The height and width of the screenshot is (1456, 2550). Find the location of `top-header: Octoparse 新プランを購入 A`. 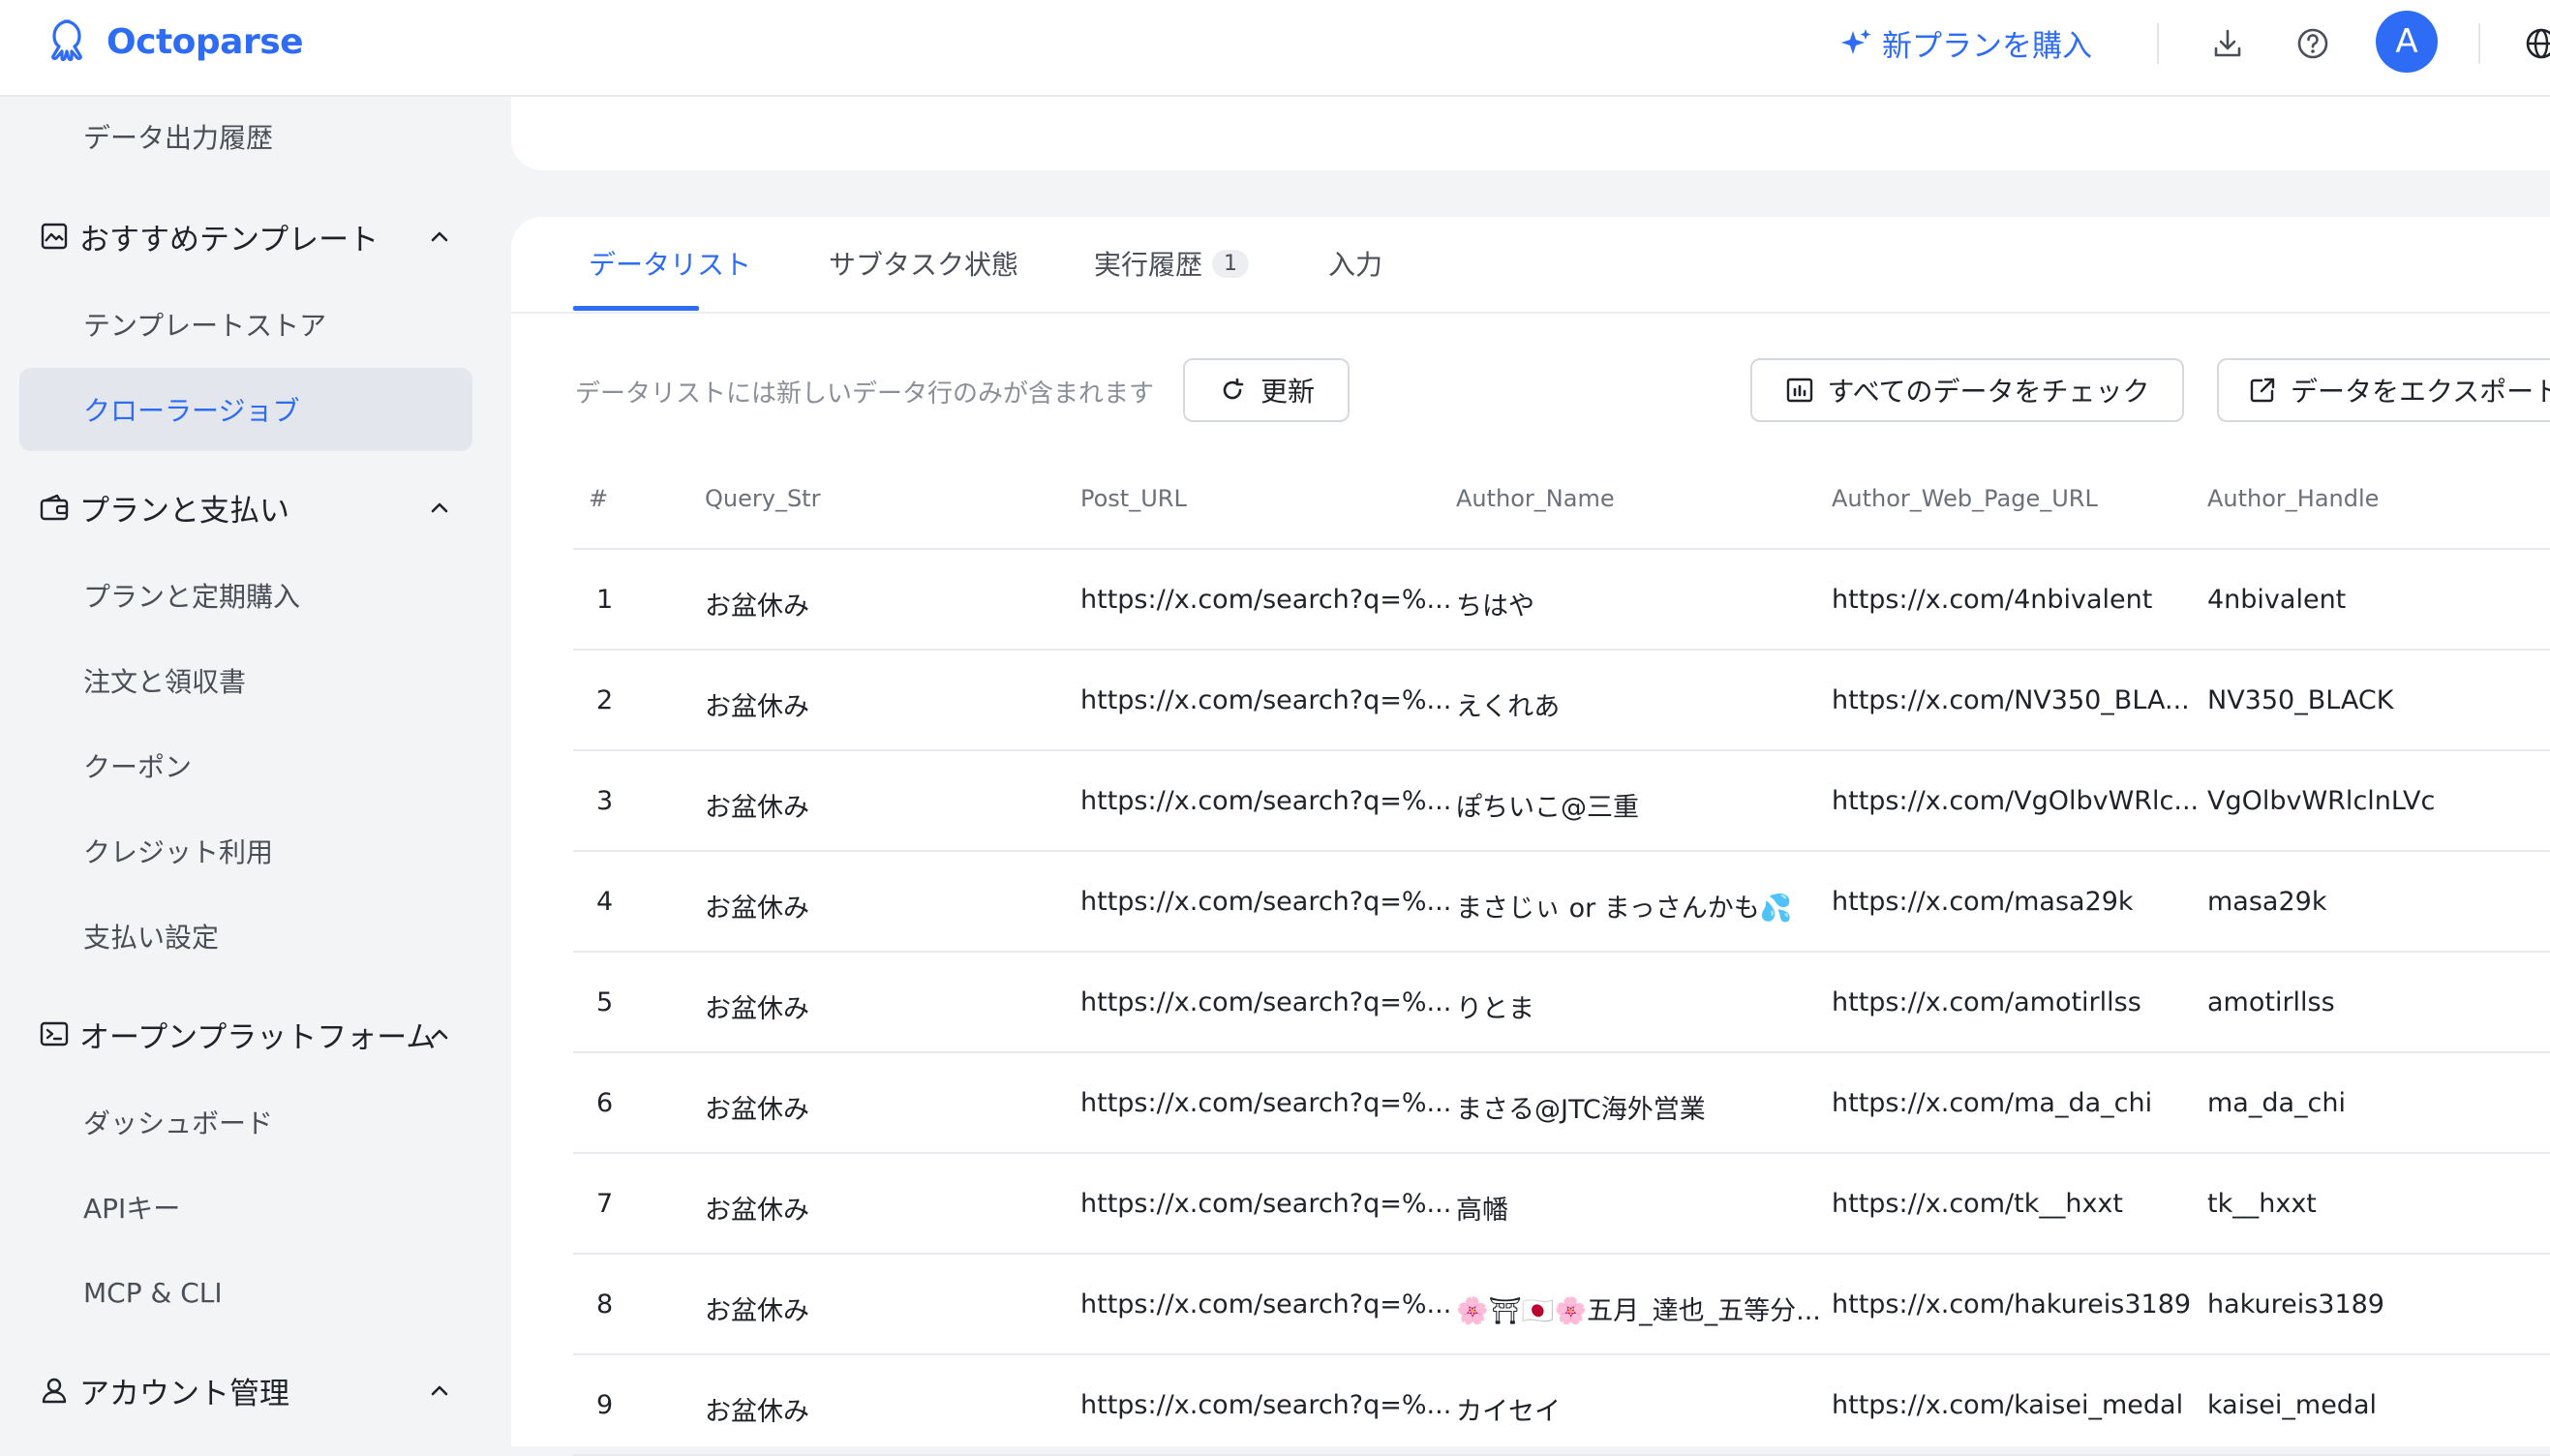

top-header: Octoparse 新プランを購入 A is located at coordinates (1275, 49).